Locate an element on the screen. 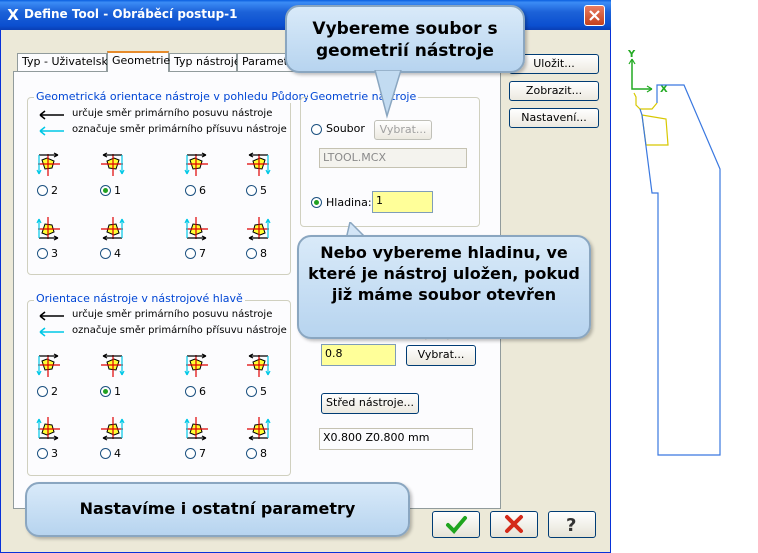  callout-top-pointer is located at coordinates (388, 94).